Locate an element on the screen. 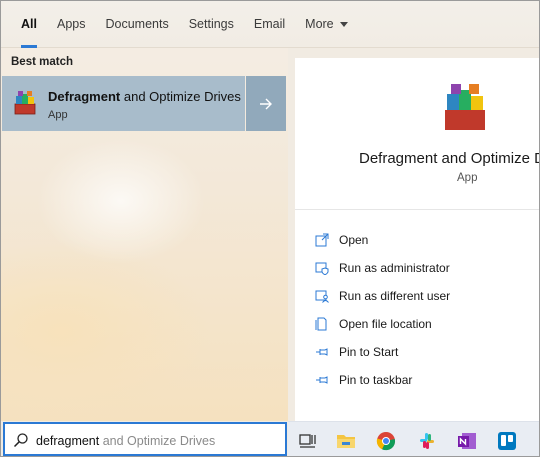 The height and width of the screenshot is (457, 548). action-pin-to-taskbar-label: Pin to taskbar is located at coordinates (376, 380).